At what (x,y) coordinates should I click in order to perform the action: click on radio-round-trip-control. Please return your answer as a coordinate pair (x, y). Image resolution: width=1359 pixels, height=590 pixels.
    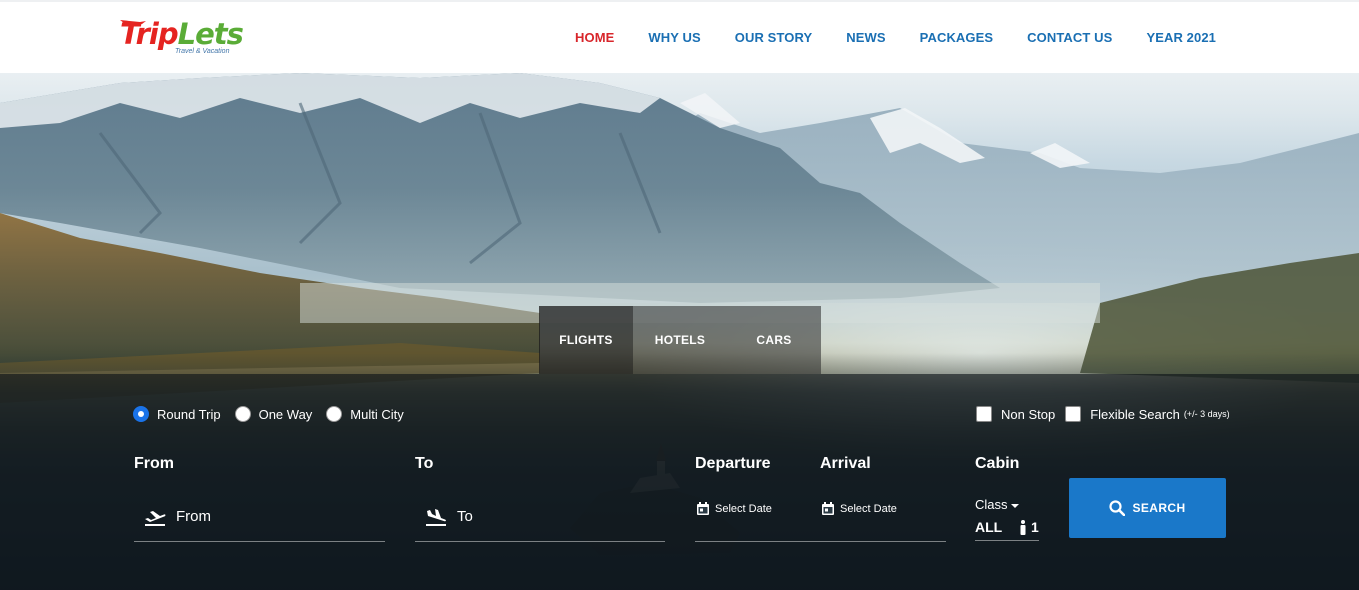
    Looking at the image, I should click on (141, 414).